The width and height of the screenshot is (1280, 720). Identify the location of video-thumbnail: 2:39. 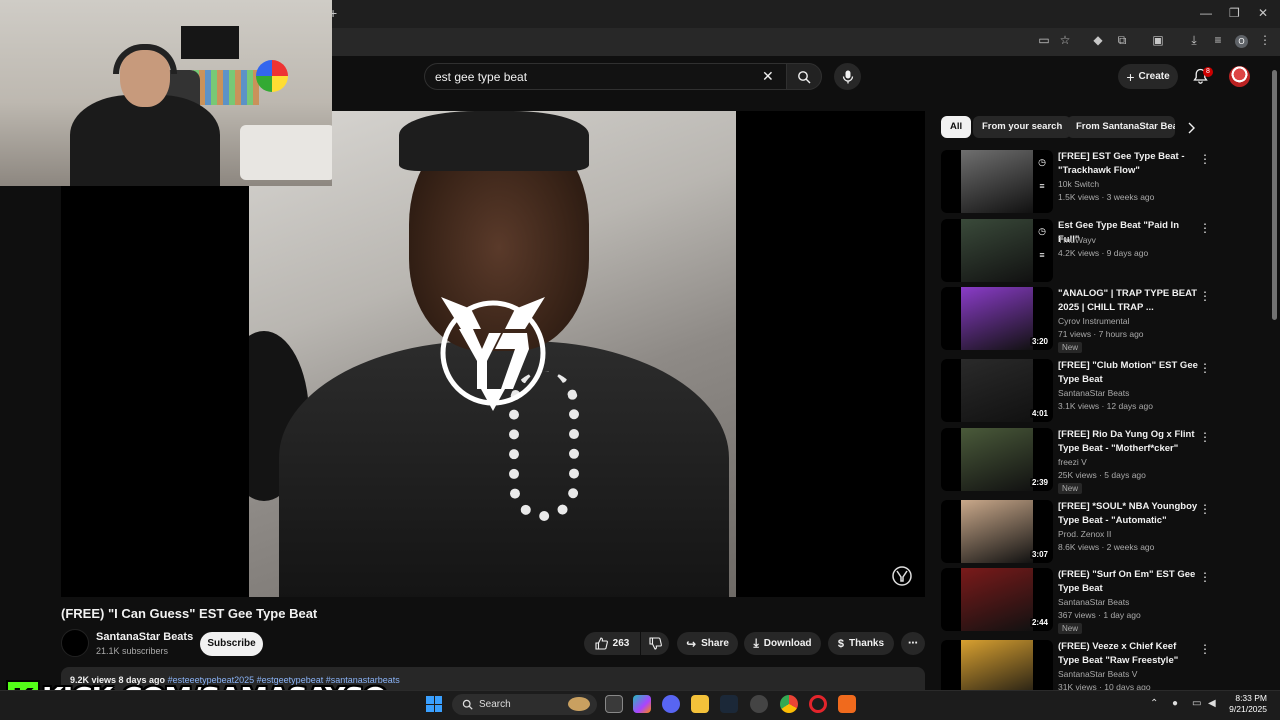
(997, 459).